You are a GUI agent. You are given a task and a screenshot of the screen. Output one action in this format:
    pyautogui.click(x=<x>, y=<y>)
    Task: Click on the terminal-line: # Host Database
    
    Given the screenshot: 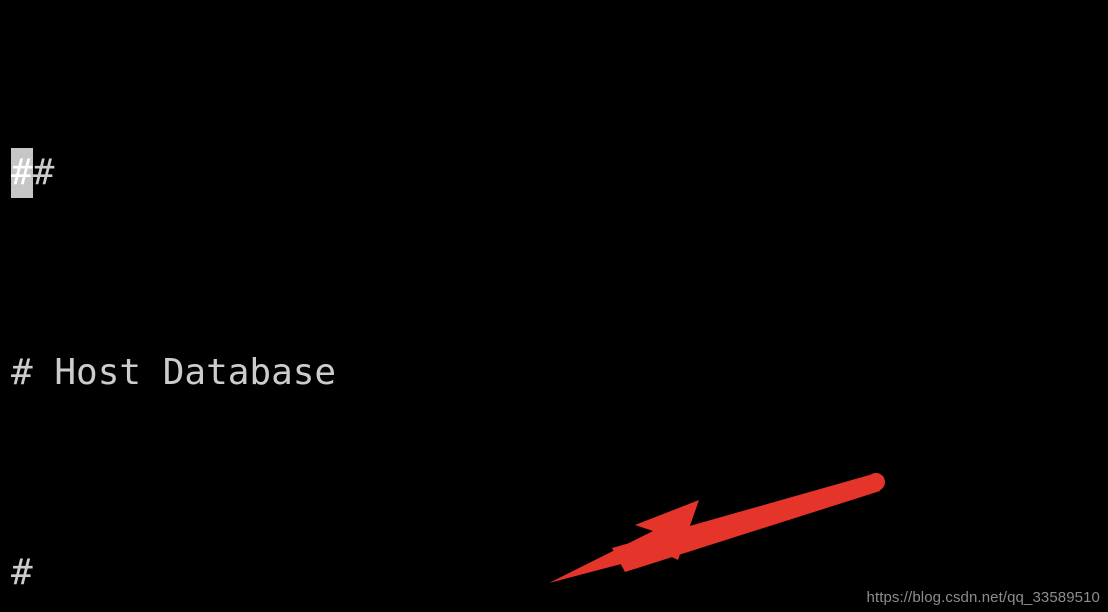 What is the action you would take?
    pyautogui.click(x=554, y=373)
    